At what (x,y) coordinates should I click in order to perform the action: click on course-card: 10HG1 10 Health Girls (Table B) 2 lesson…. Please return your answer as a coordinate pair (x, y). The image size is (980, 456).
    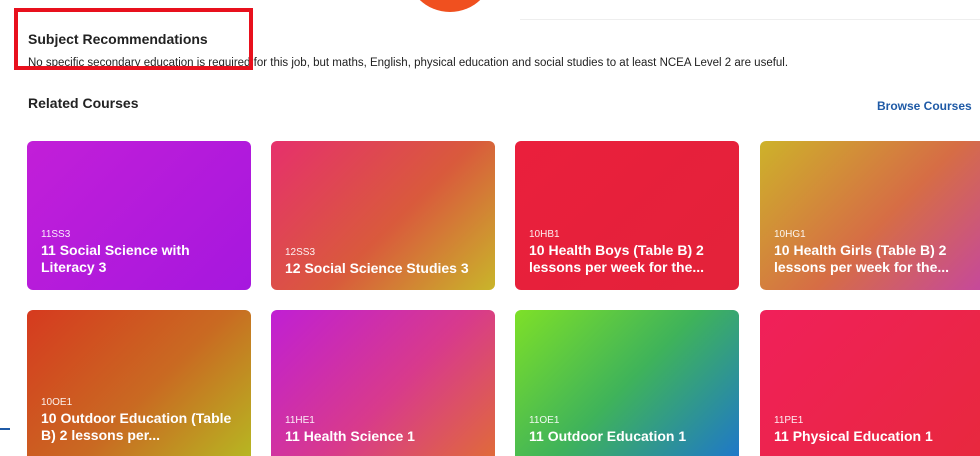
    Looking at the image, I should click on (870, 215).